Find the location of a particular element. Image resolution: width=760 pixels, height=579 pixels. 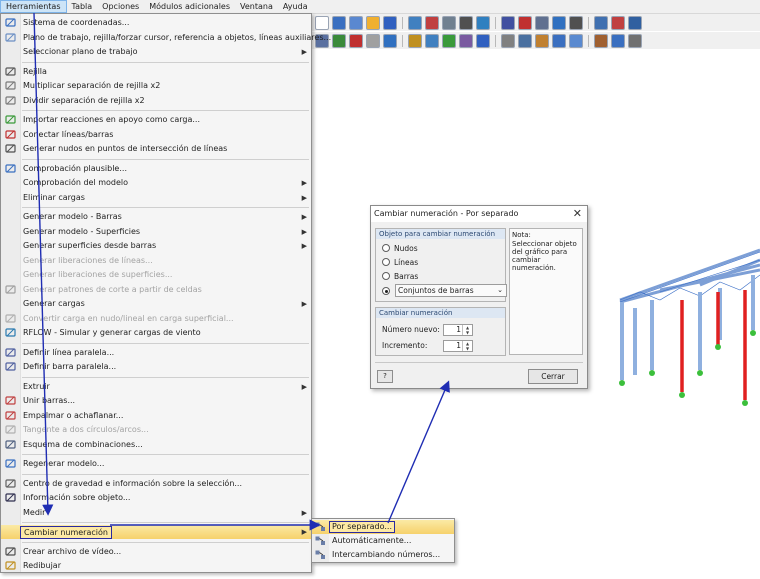

arrow-submenu-to-dialog is located at coordinates (418, 452).